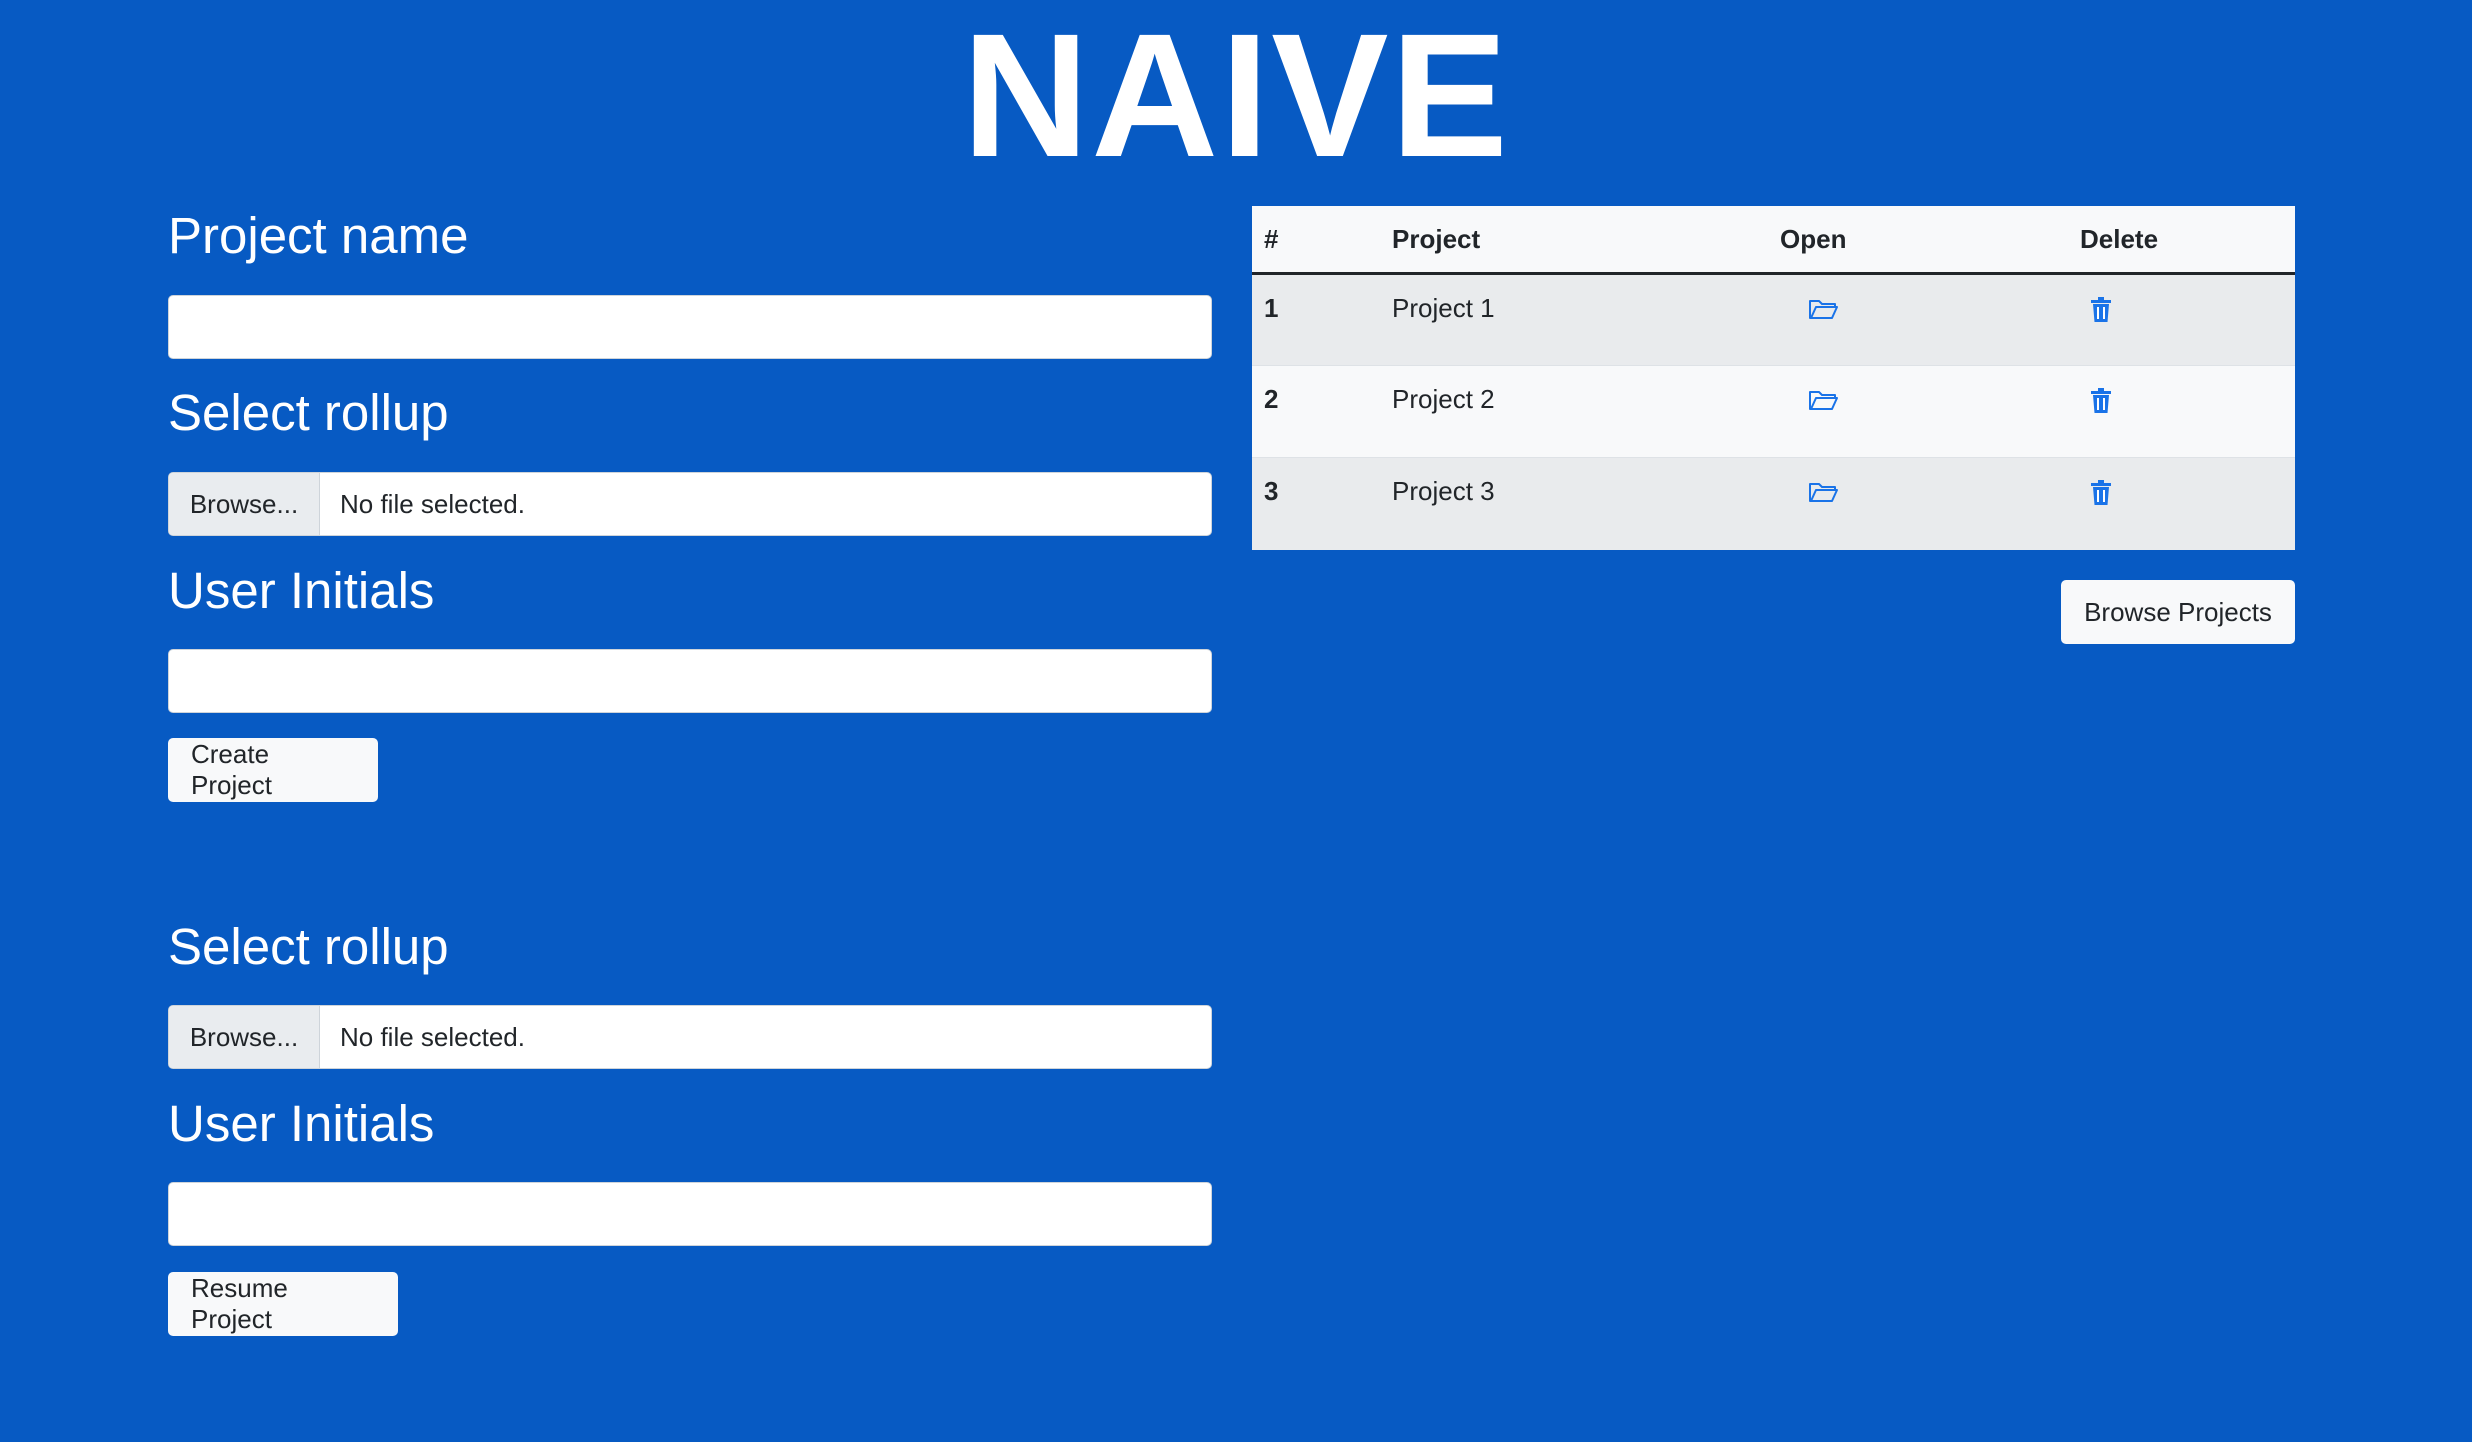 The height and width of the screenshot is (1442, 2472). What do you see at coordinates (690, 681) in the screenshot?
I see `create-initials-input` at bounding box center [690, 681].